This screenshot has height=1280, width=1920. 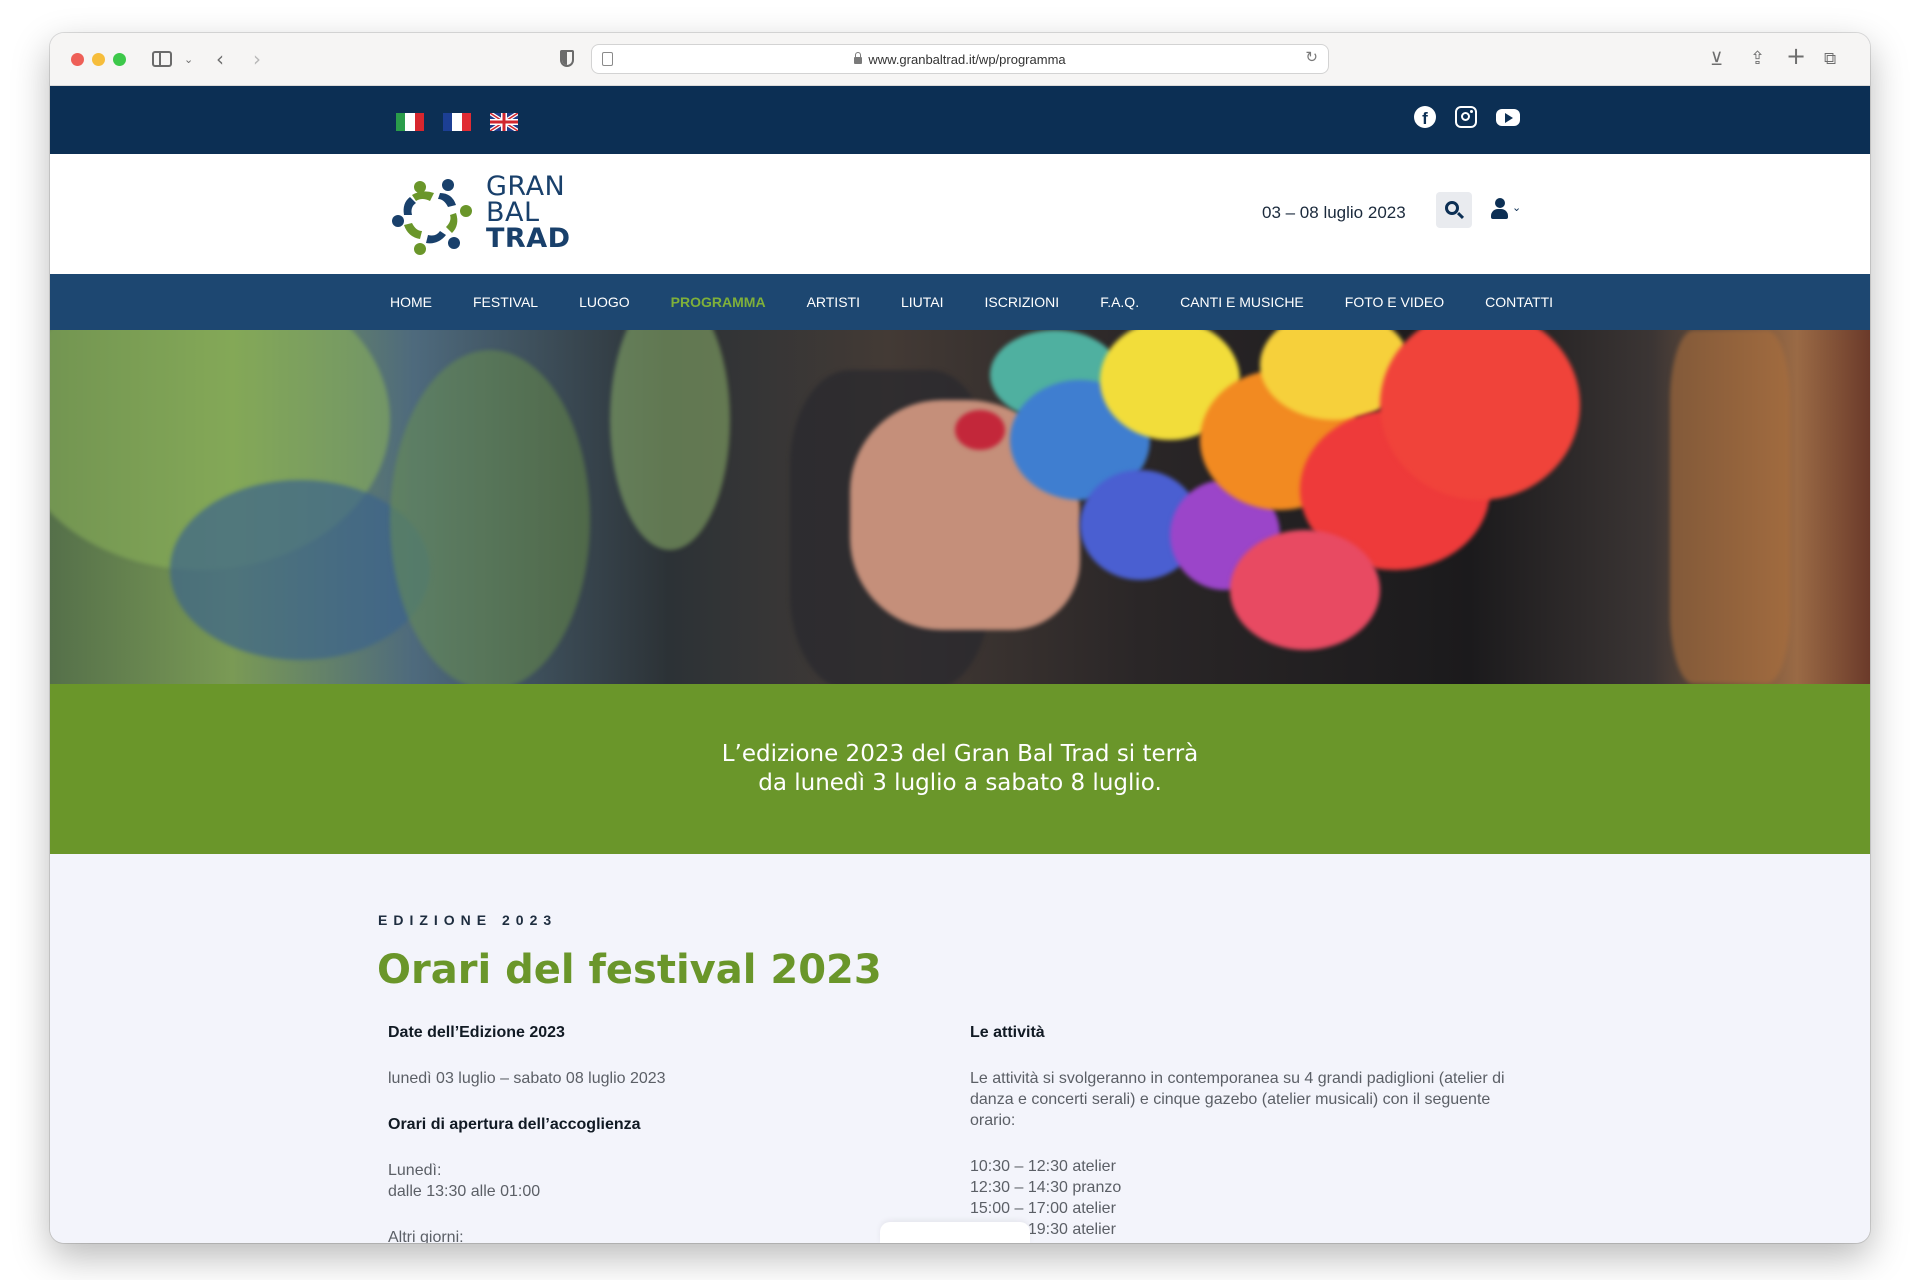 What do you see at coordinates (505, 302) in the screenshot?
I see `nav-item-festival: FESTIVAL` at bounding box center [505, 302].